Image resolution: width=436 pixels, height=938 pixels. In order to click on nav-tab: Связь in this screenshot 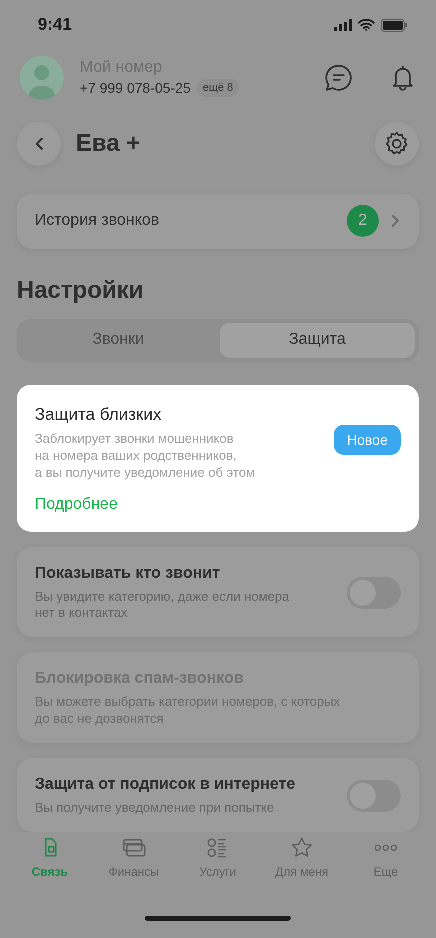, I will do `click(50, 867)`.